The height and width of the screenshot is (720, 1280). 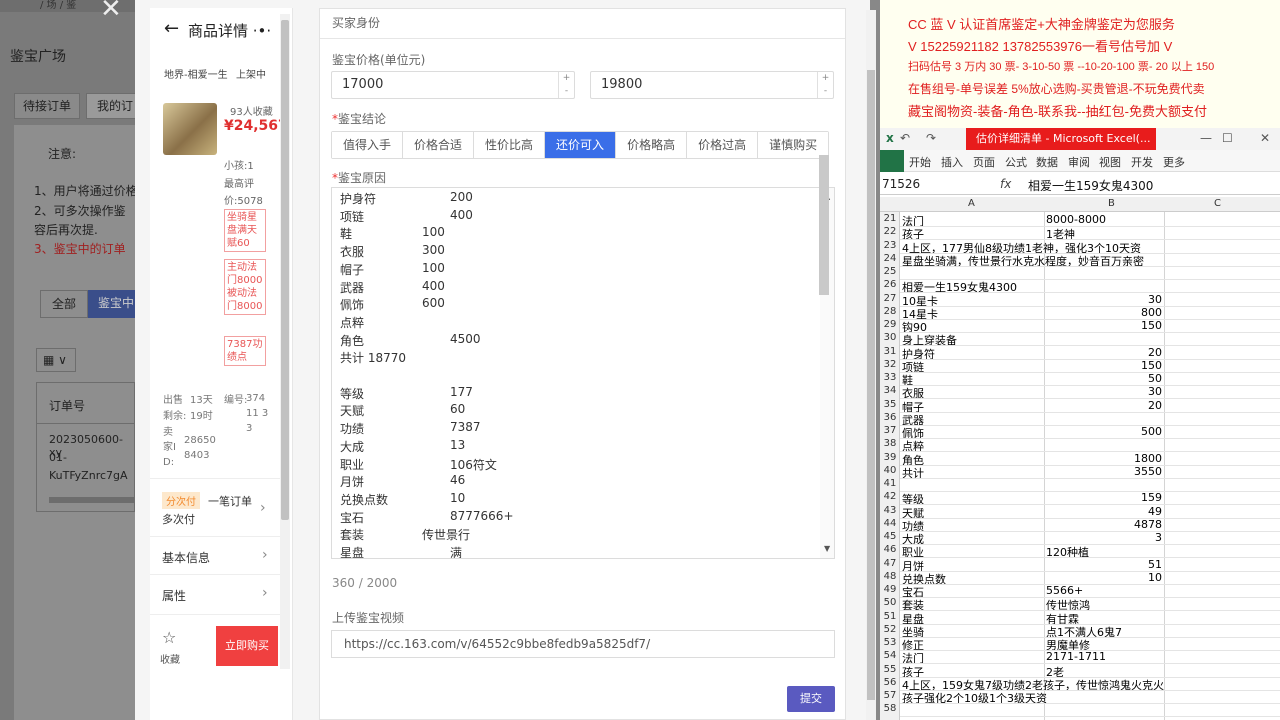 What do you see at coordinates (890, 390) in the screenshot?
I see `row-number: 34` at bounding box center [890, 390].